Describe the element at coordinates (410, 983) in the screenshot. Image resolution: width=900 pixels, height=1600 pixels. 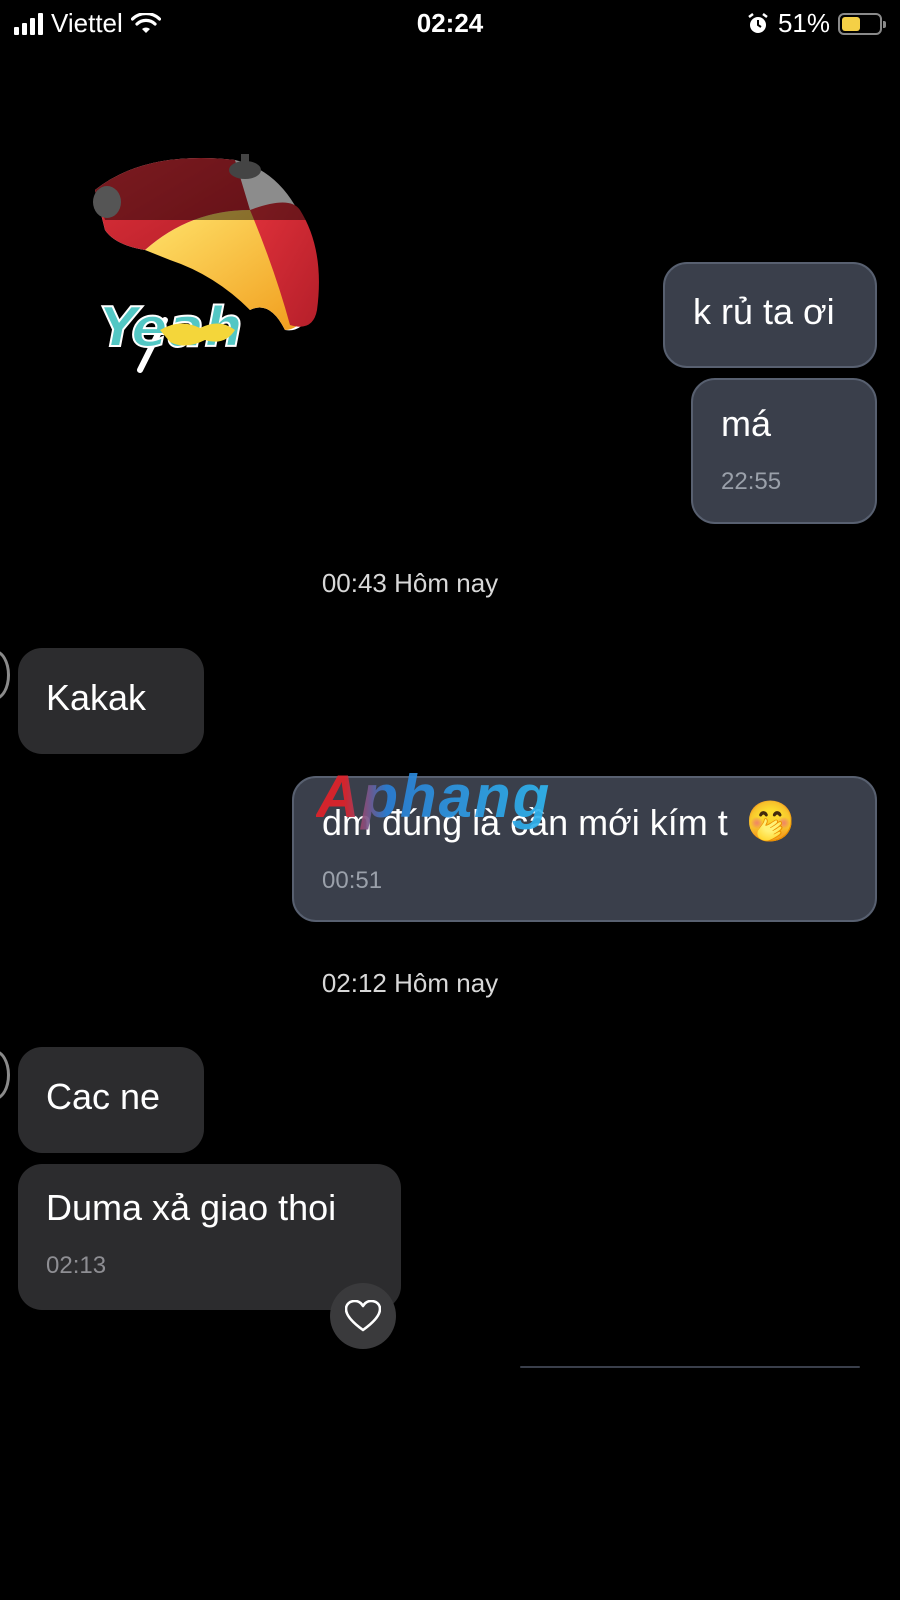
I see `time-separator: 02:12 Hôm nay` at that location.